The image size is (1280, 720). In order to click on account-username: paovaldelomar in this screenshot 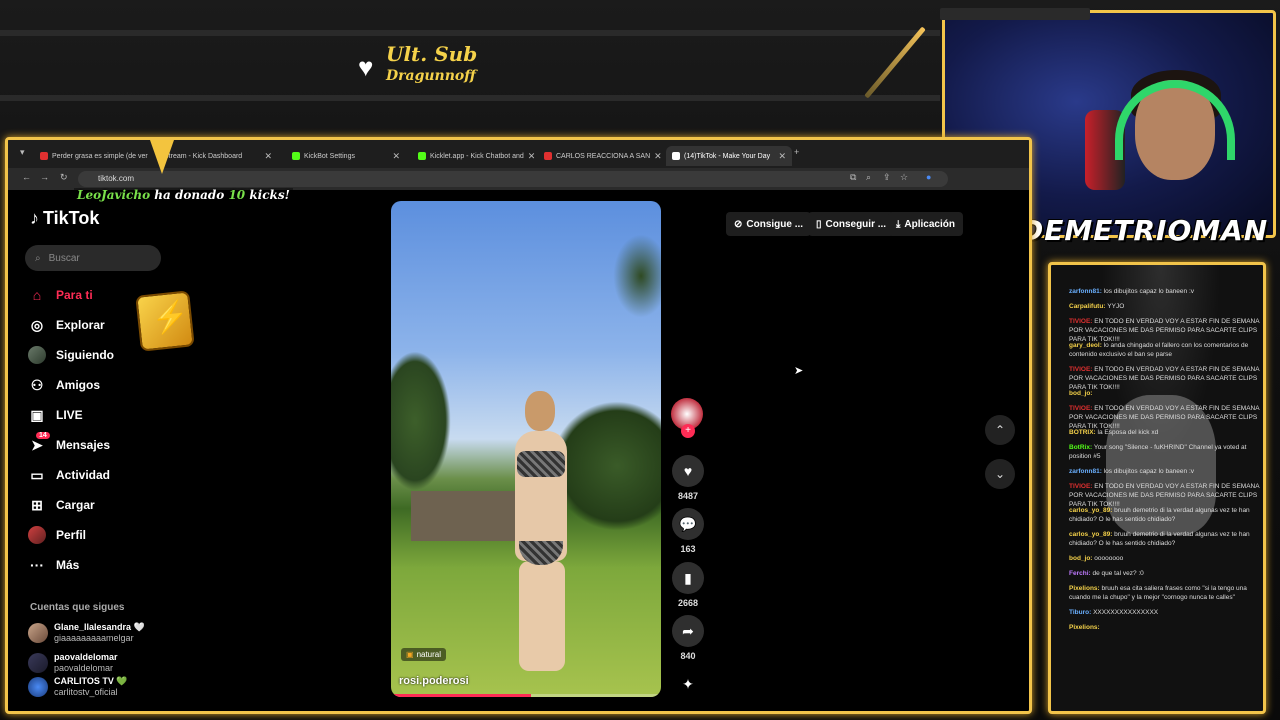, I will do `click(84, 668)`.